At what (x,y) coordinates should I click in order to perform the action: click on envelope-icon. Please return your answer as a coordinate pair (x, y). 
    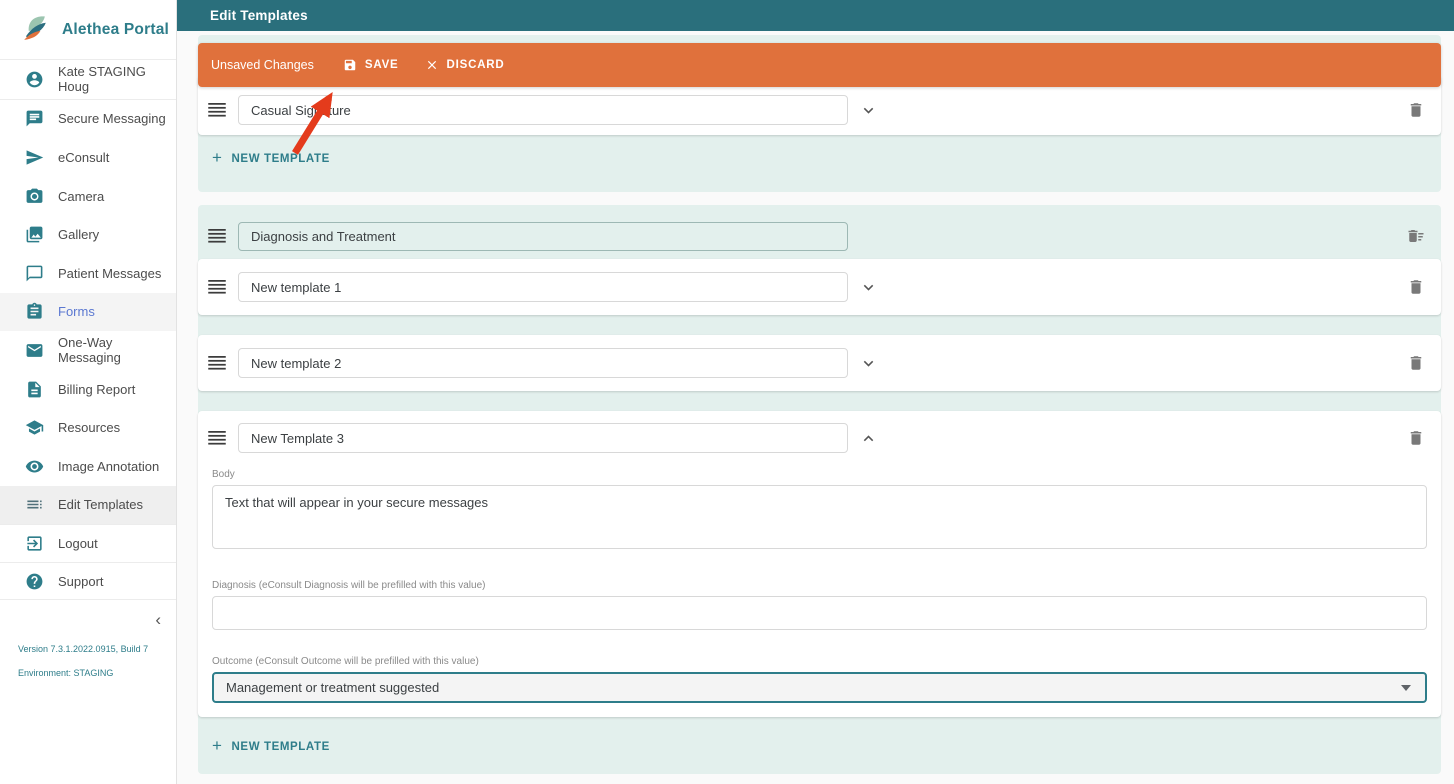
    Looking at the image, I should click on (34, 350).